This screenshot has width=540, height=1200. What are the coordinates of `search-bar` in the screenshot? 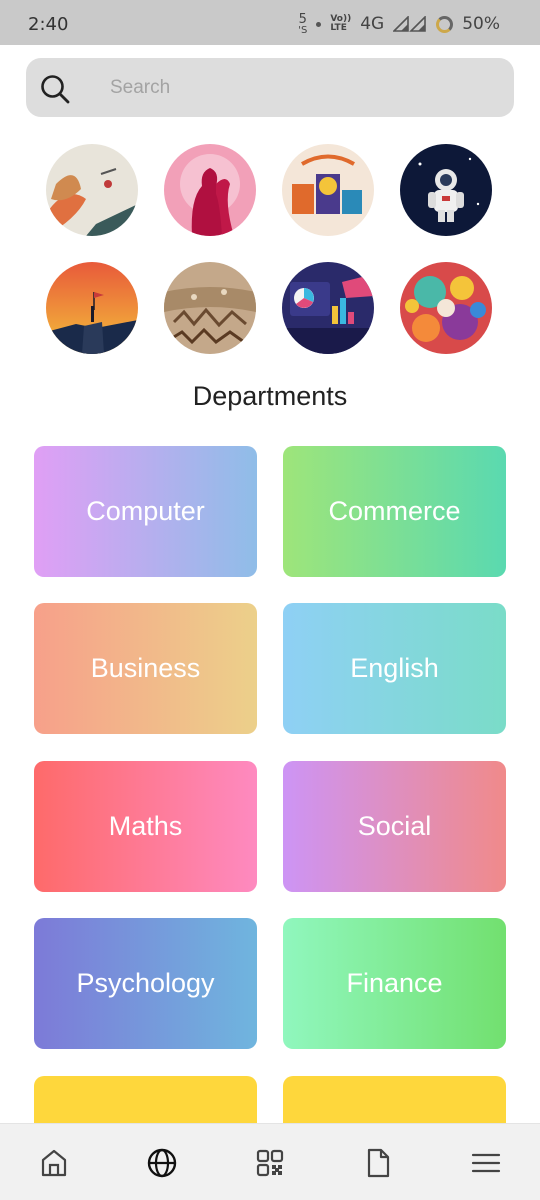 It's located at (270, 87).